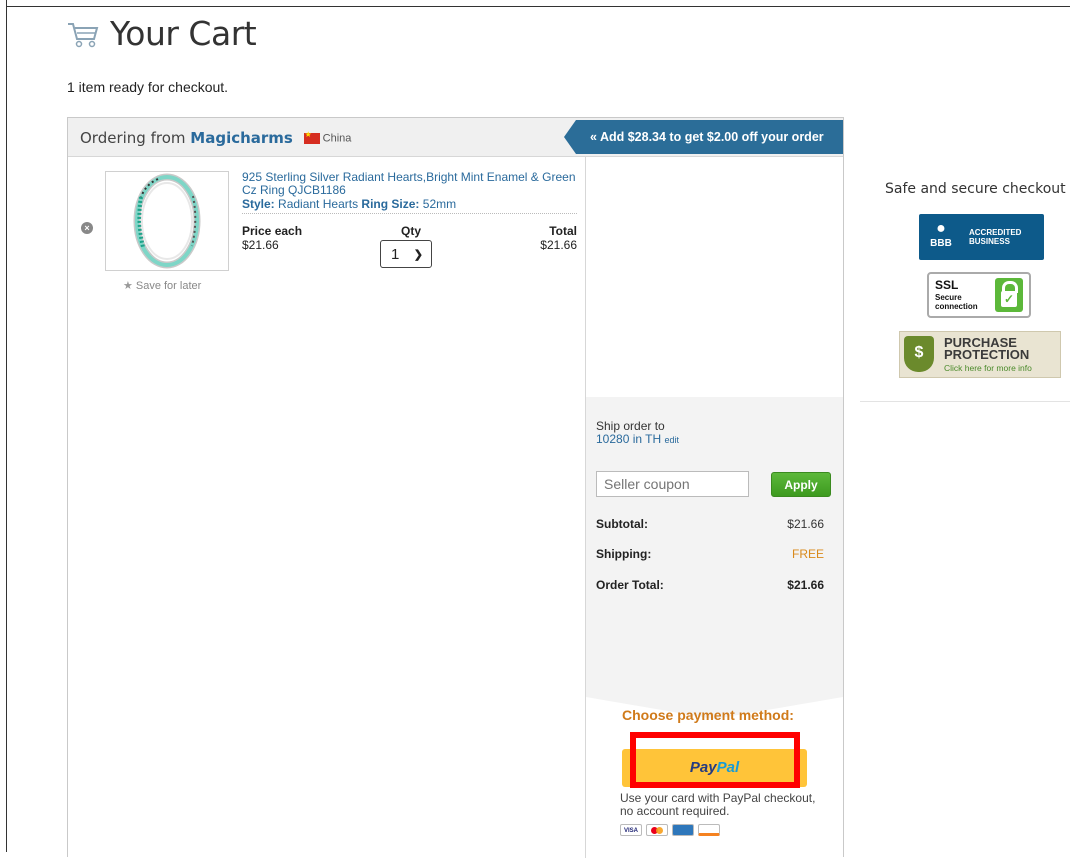  I want to click on save-for-later-label: Save for later, so click(168, 286).